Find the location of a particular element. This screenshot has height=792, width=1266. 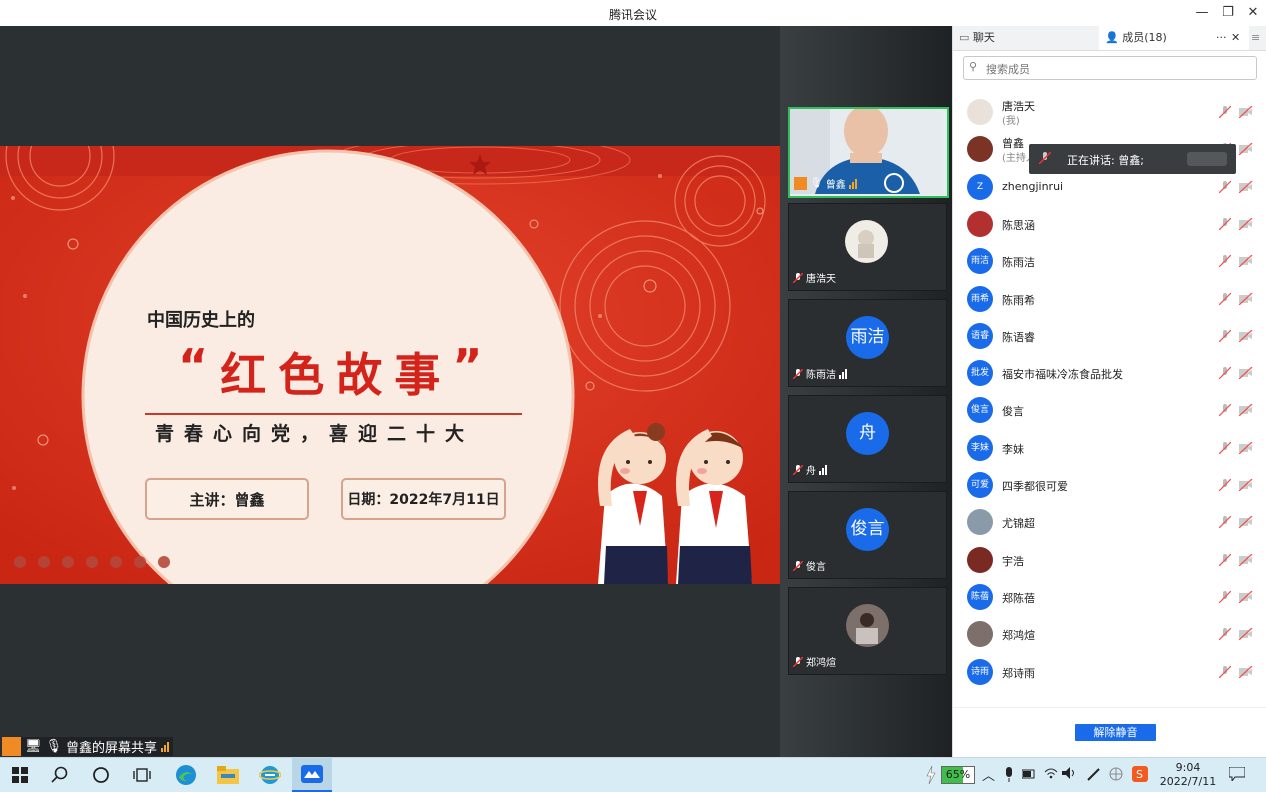

video-tile-label: 俊言 is located at coordinates (809, 565).